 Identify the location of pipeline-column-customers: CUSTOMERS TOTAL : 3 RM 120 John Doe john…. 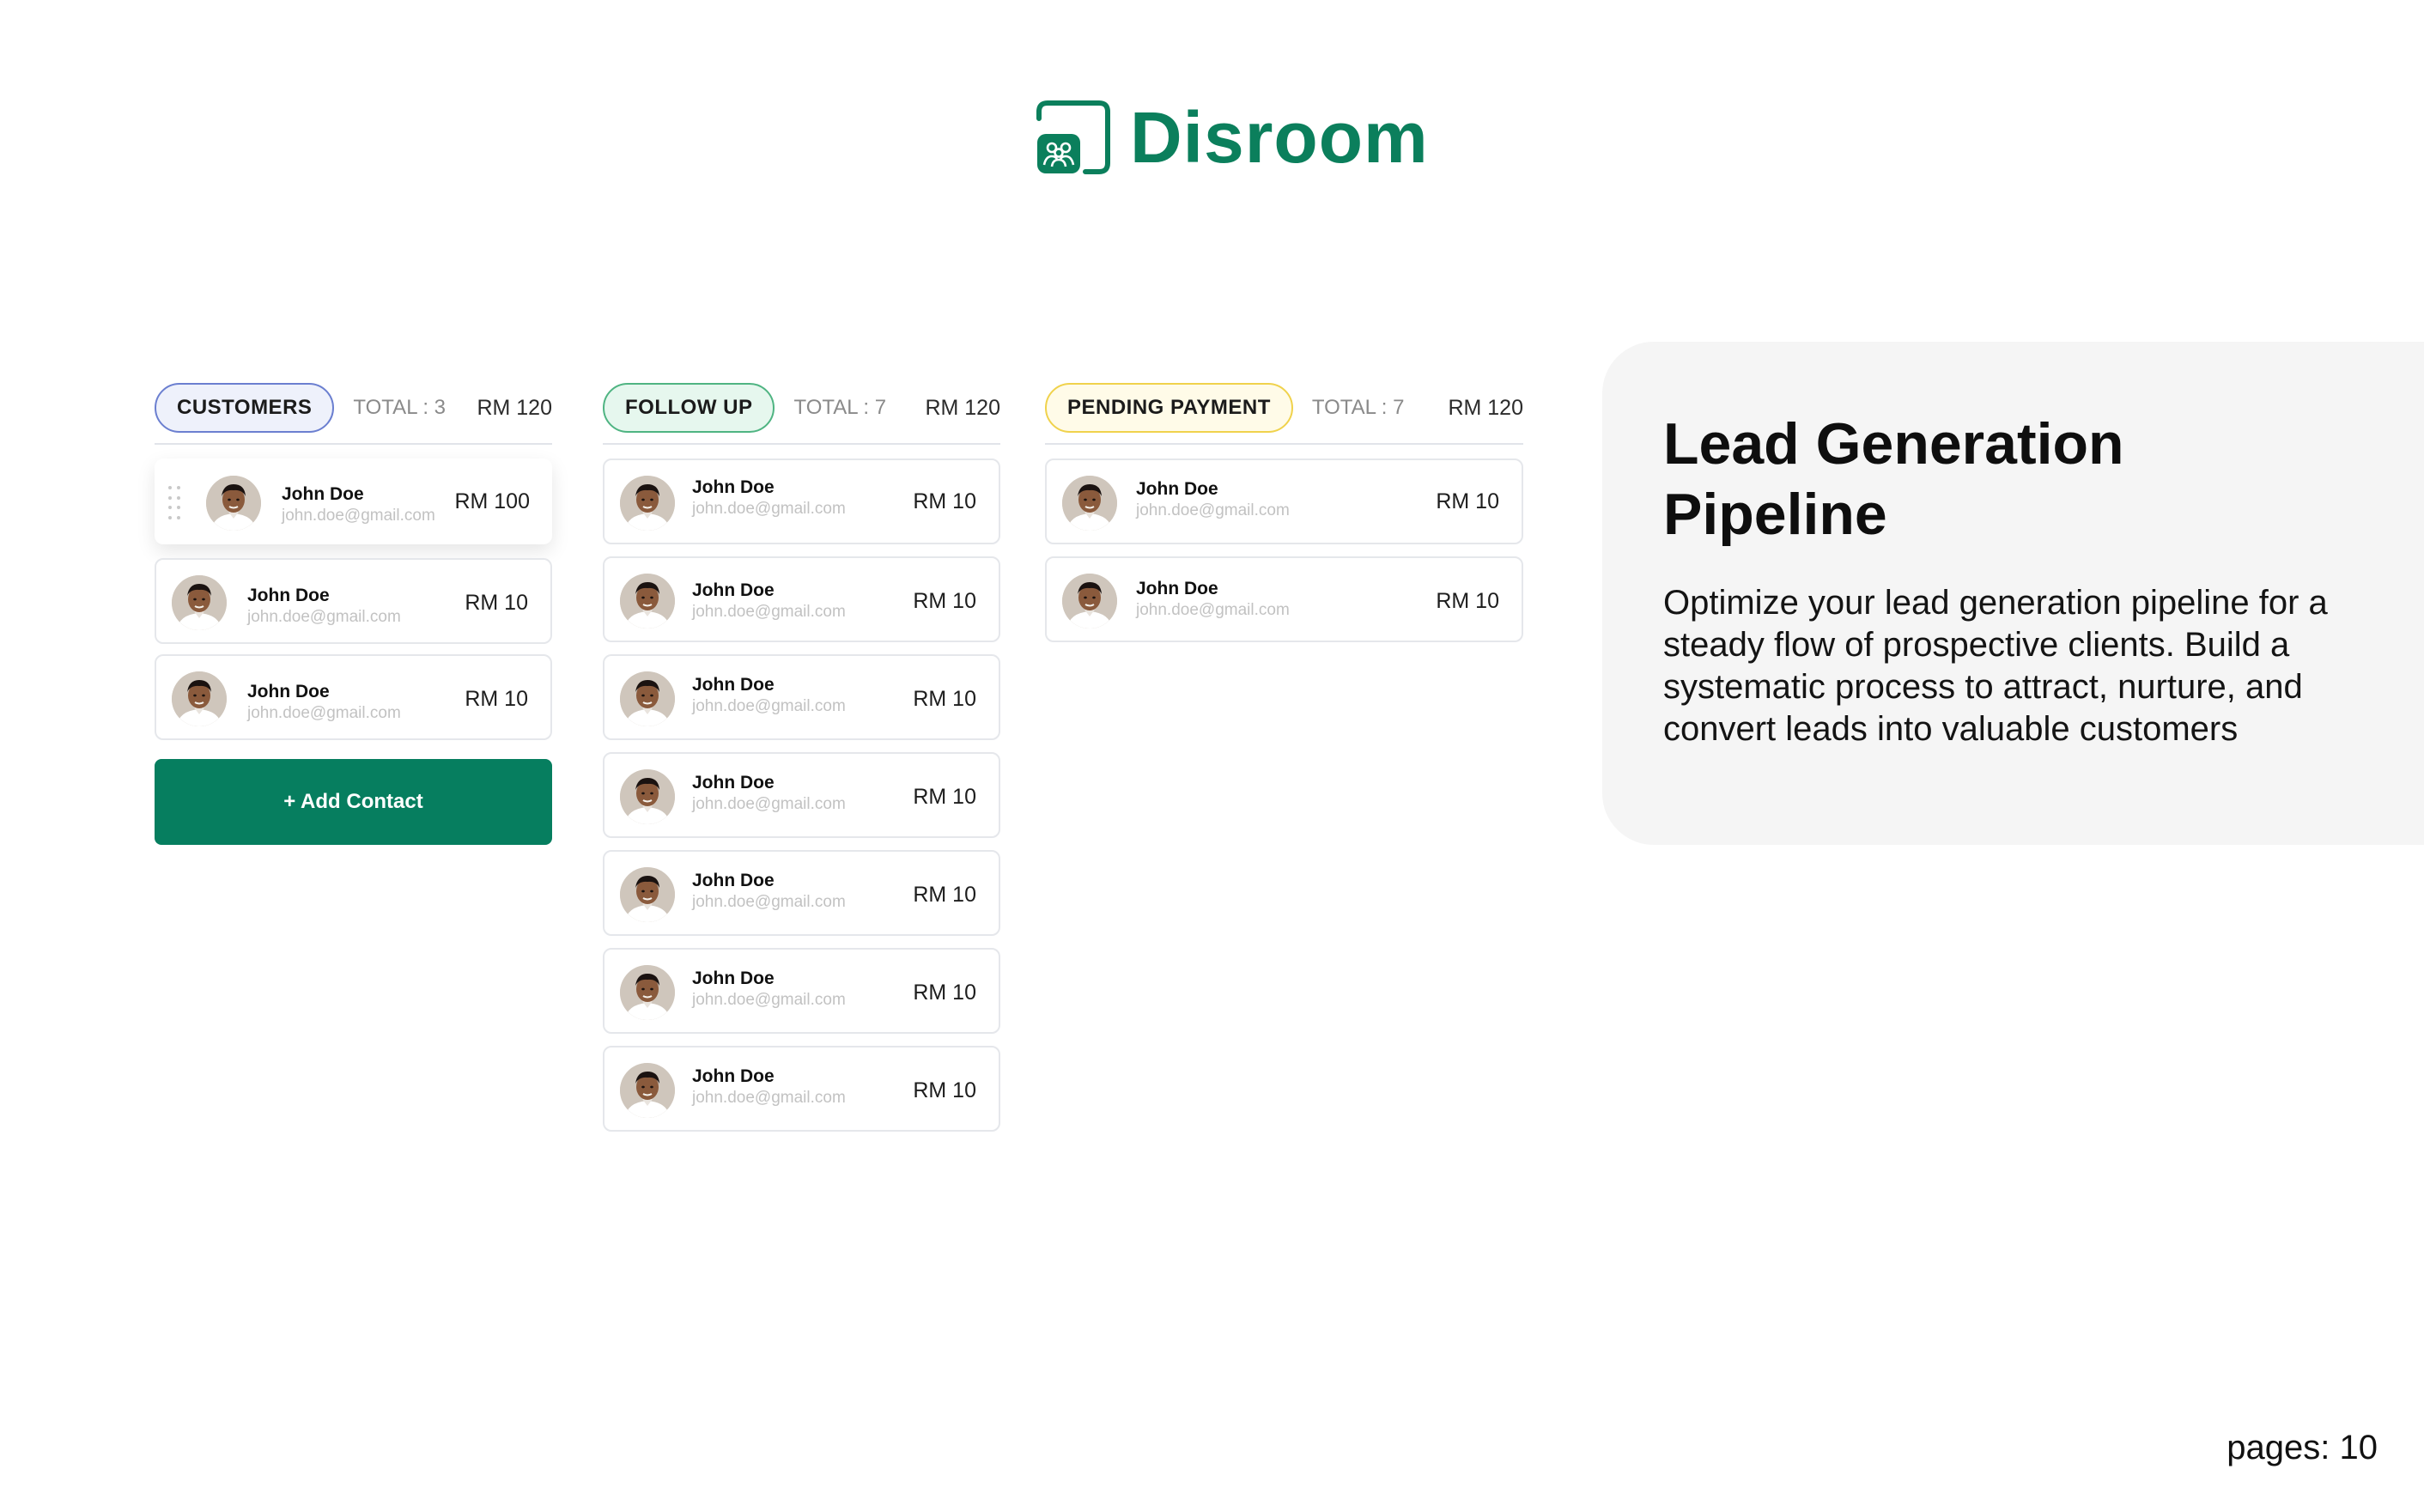
(353, 614).